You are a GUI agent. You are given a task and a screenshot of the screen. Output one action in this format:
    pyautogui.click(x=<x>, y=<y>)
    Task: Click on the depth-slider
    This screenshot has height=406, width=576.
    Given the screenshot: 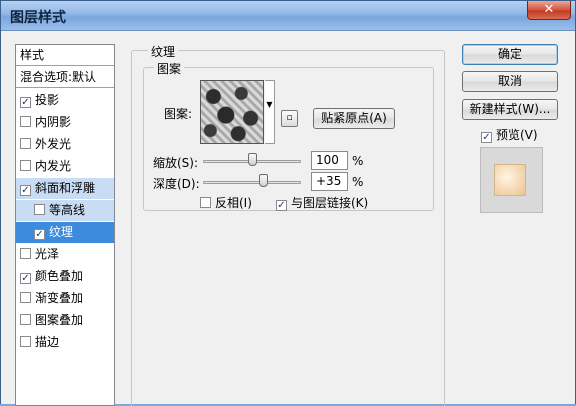 What is the action you would take?
    pyautogui.click(x=252, y=182)
    